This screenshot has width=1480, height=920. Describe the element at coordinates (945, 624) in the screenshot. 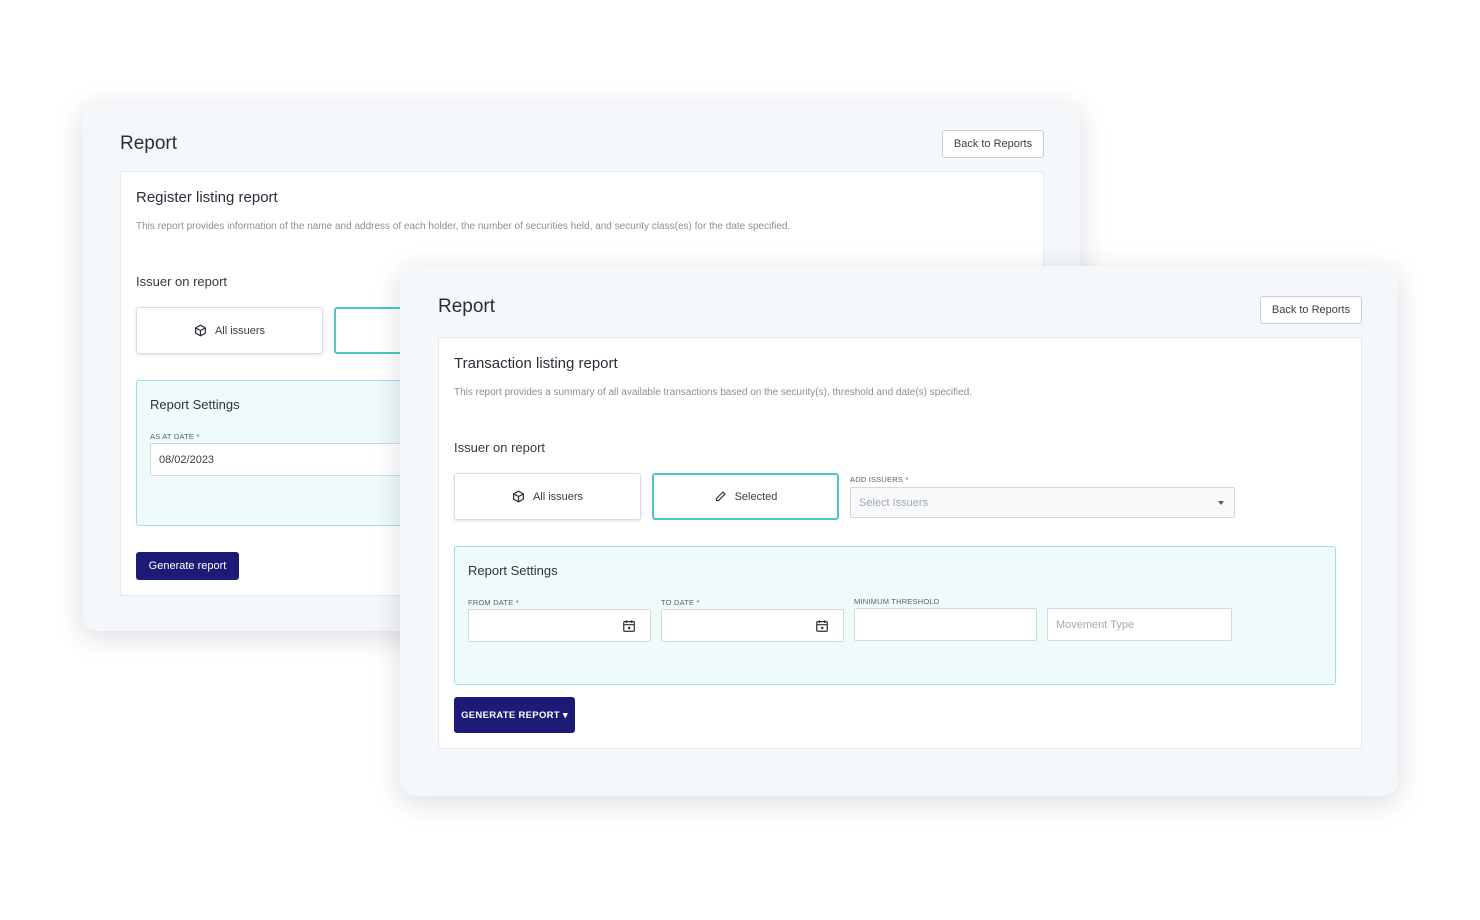

I see `minimum-threshold-field` at that location.